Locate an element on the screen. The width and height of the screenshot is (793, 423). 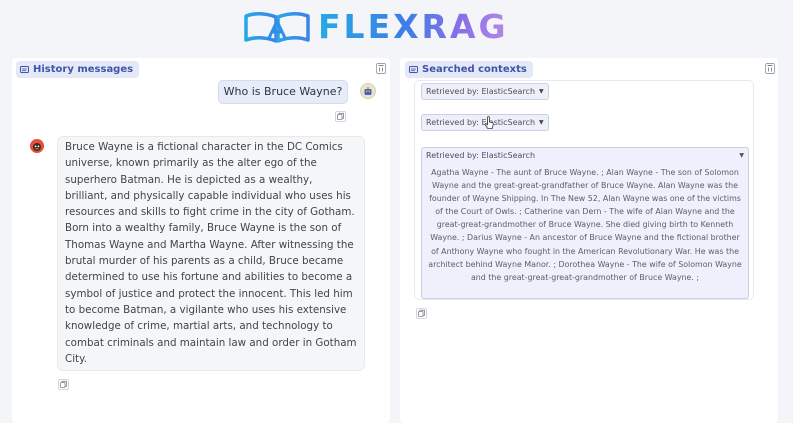
app-header: FLEXRAG is located at coordinates (396, 28).